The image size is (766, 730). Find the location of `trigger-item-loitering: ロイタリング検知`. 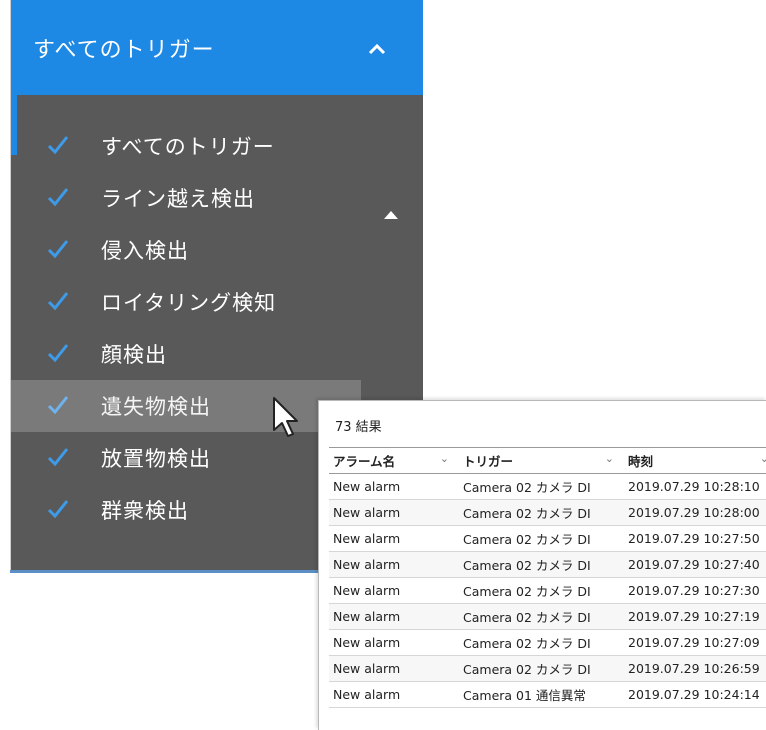

trigger-item-loitering: ロイタリング検知 is located at coordinates (186, 302).